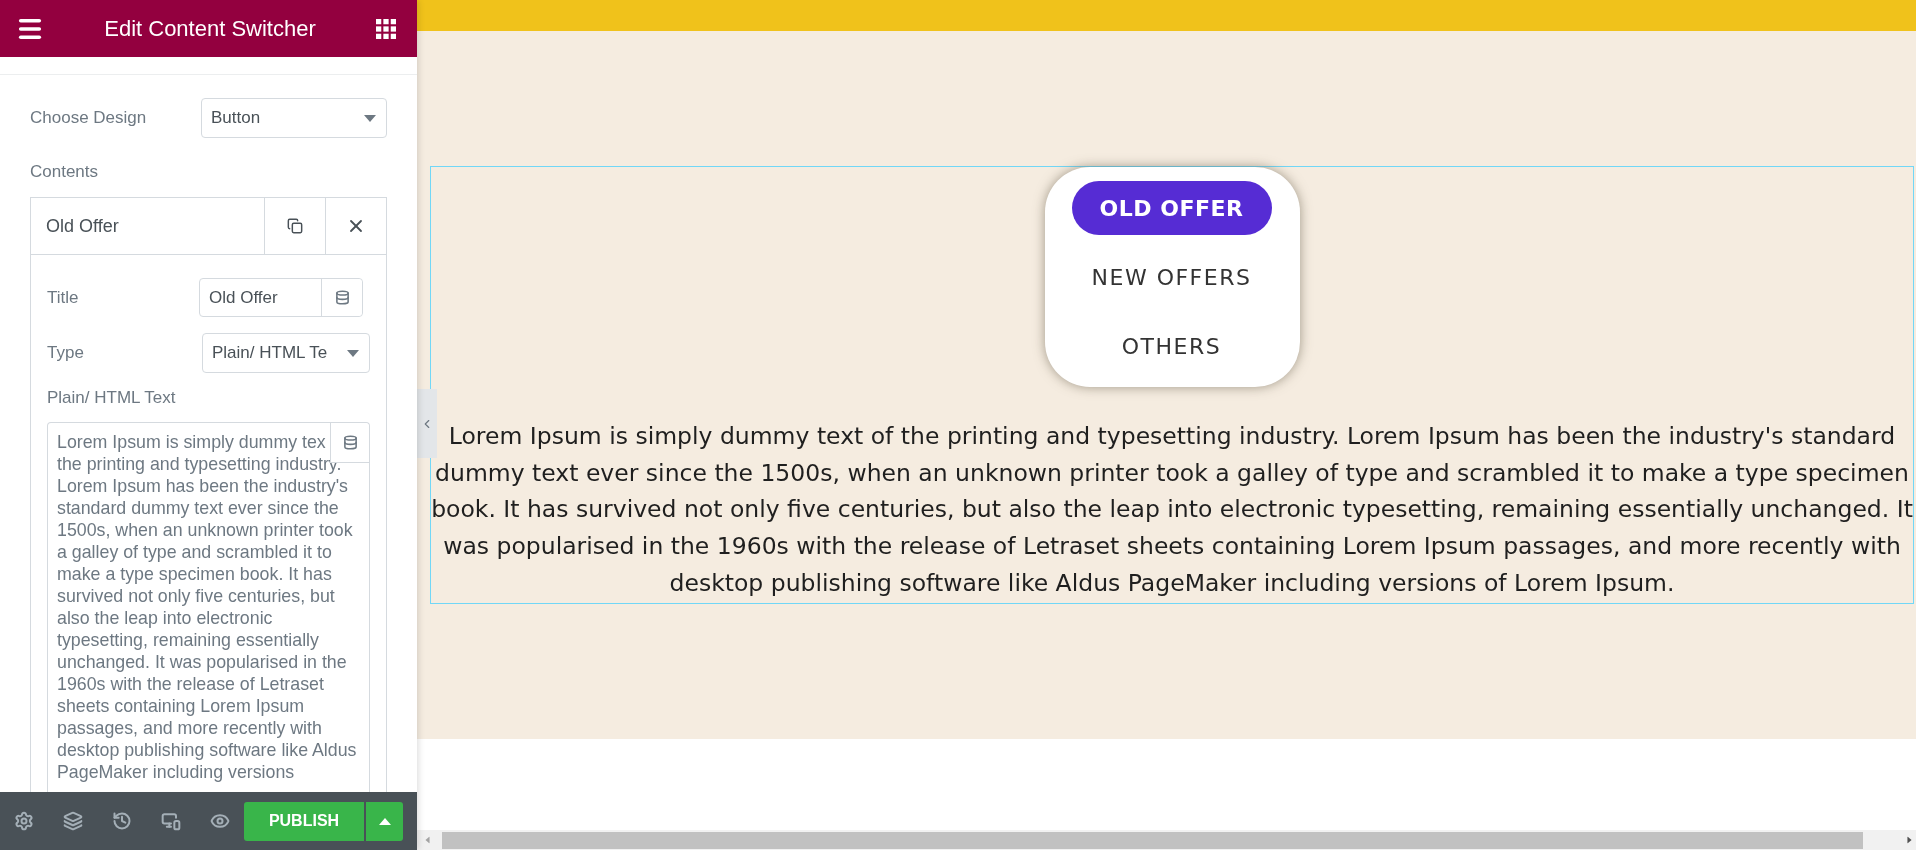 The width and height of the screenshot is (1916, 850). I want to click on text-input: Old Offer, so click(281, 297).